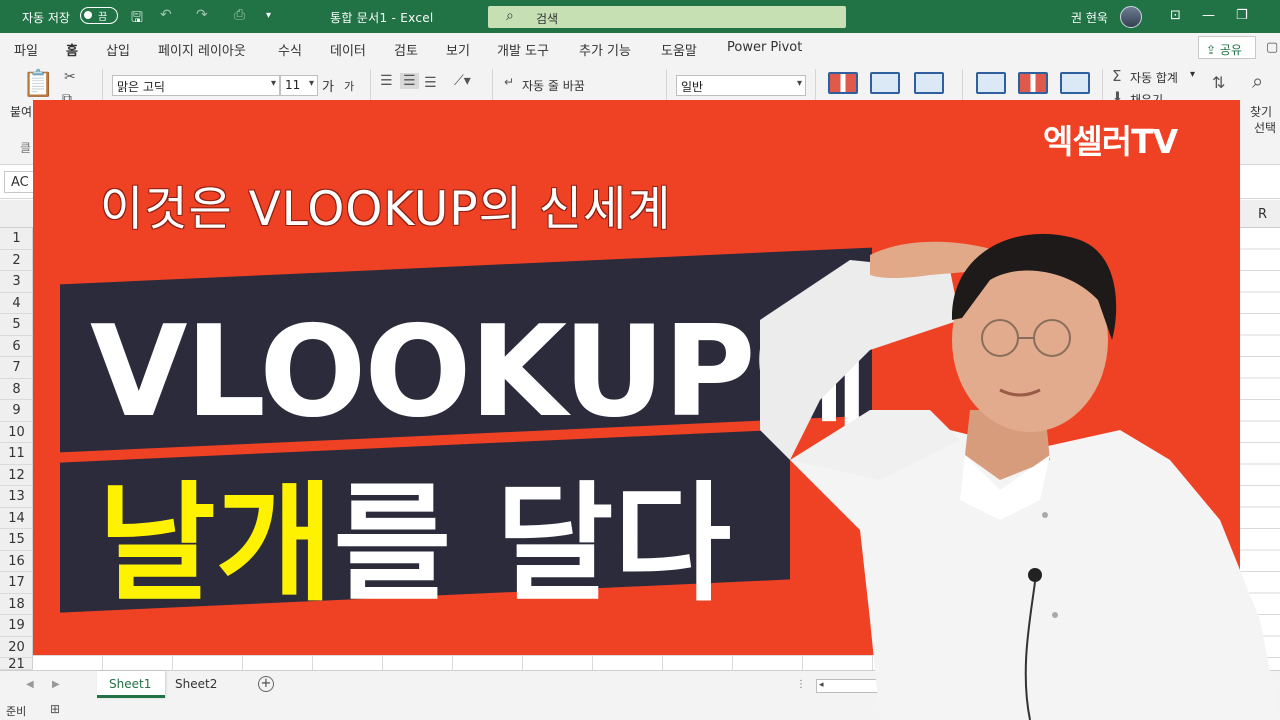 This screenshot has width=1280, height=720. What do you see at coordinates (16, 475) in the screenshot?
I see `row-header: 12` at bounding box center [16, 475].